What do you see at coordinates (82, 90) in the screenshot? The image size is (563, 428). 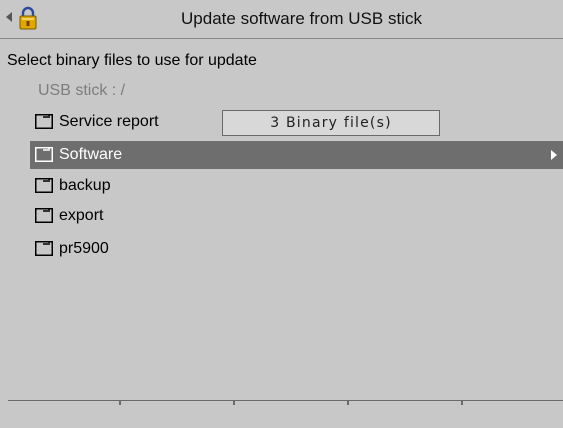 I see `usb-path-label: USB stick : /` at bounding box center [82, 90].